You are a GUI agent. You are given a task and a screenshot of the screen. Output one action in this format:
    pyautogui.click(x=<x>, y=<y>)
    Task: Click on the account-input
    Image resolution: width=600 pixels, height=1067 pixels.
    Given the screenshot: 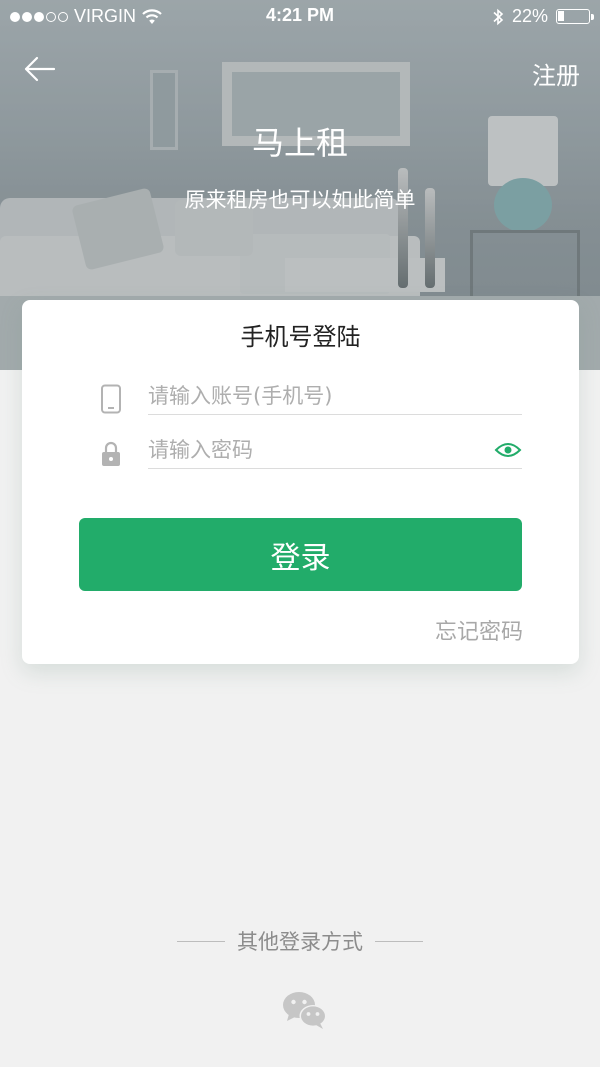 What is the action you would take?
    pyautogui.click(x=335, y=396)
    